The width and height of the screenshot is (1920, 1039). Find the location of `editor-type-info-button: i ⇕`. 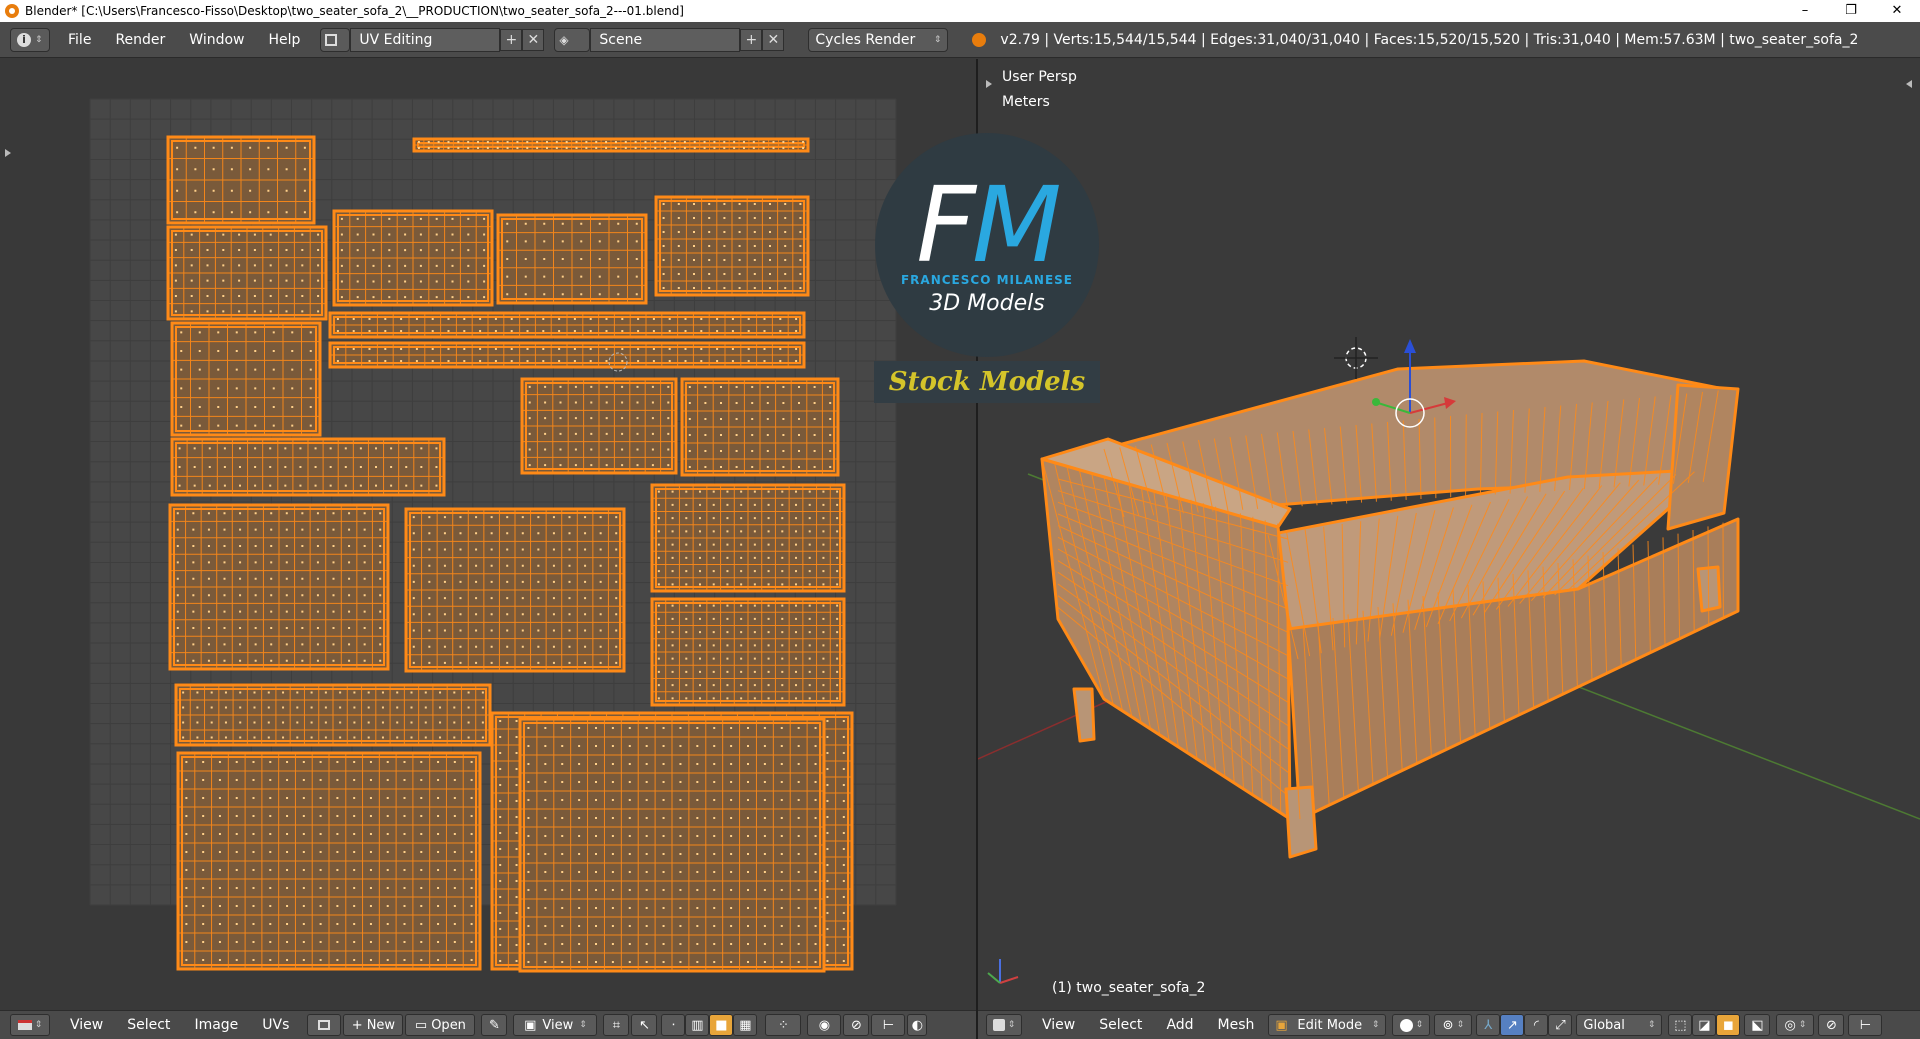

editor-type-info-button: i ⇕ is located at coordinates (30, 39).